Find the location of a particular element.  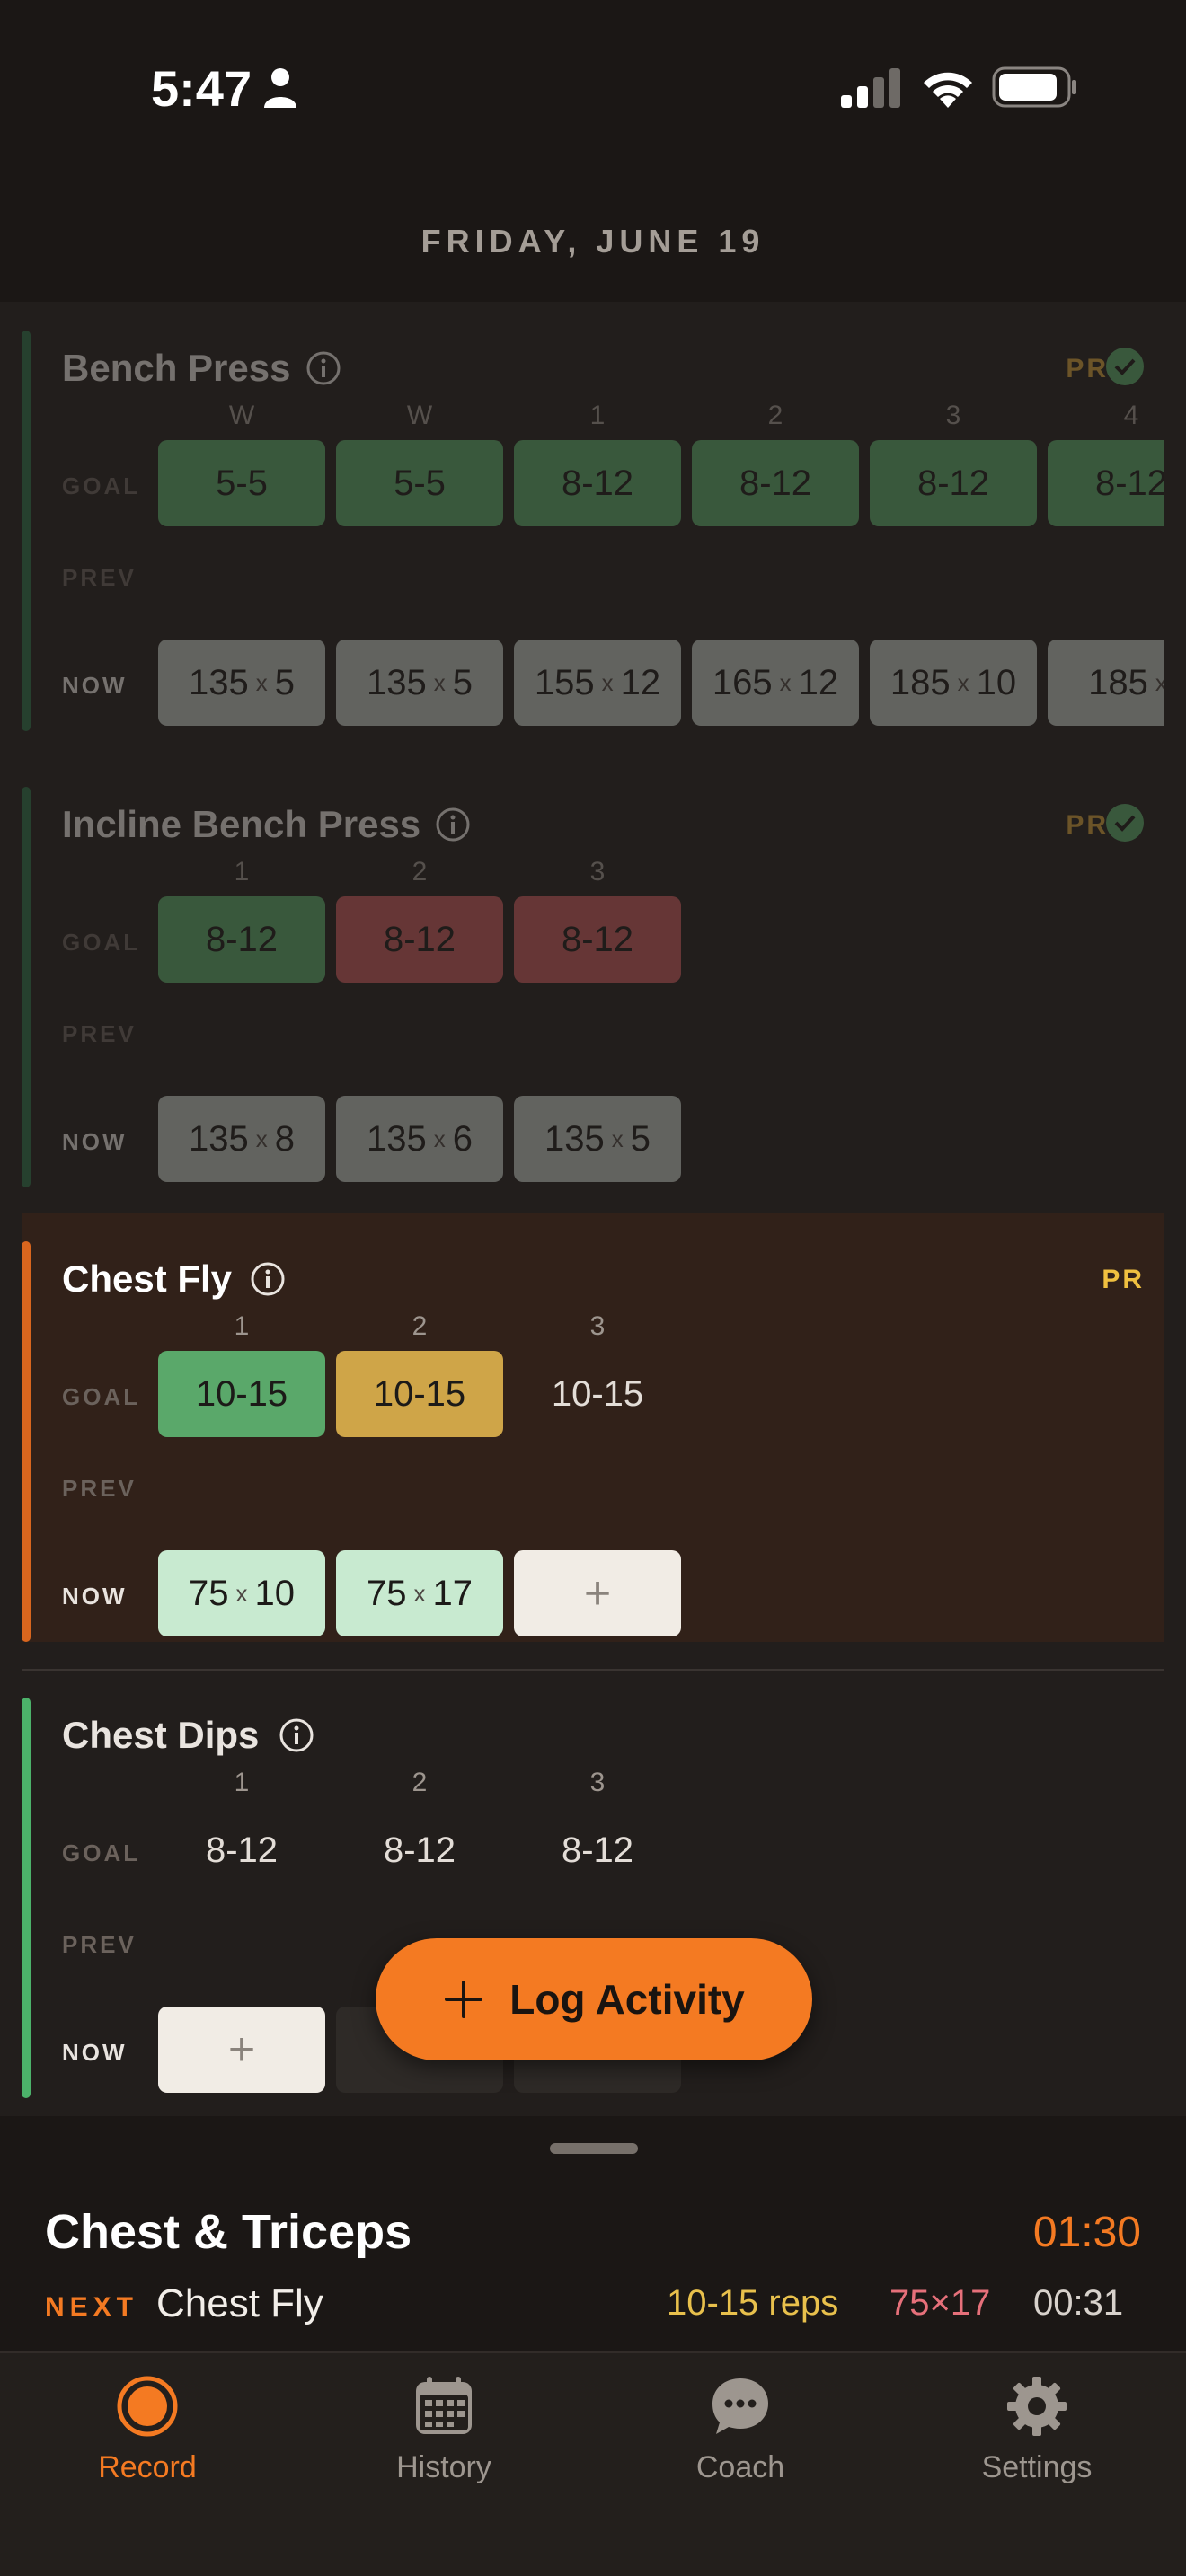

set-reps: 5 is located at coordinates (462, 682).